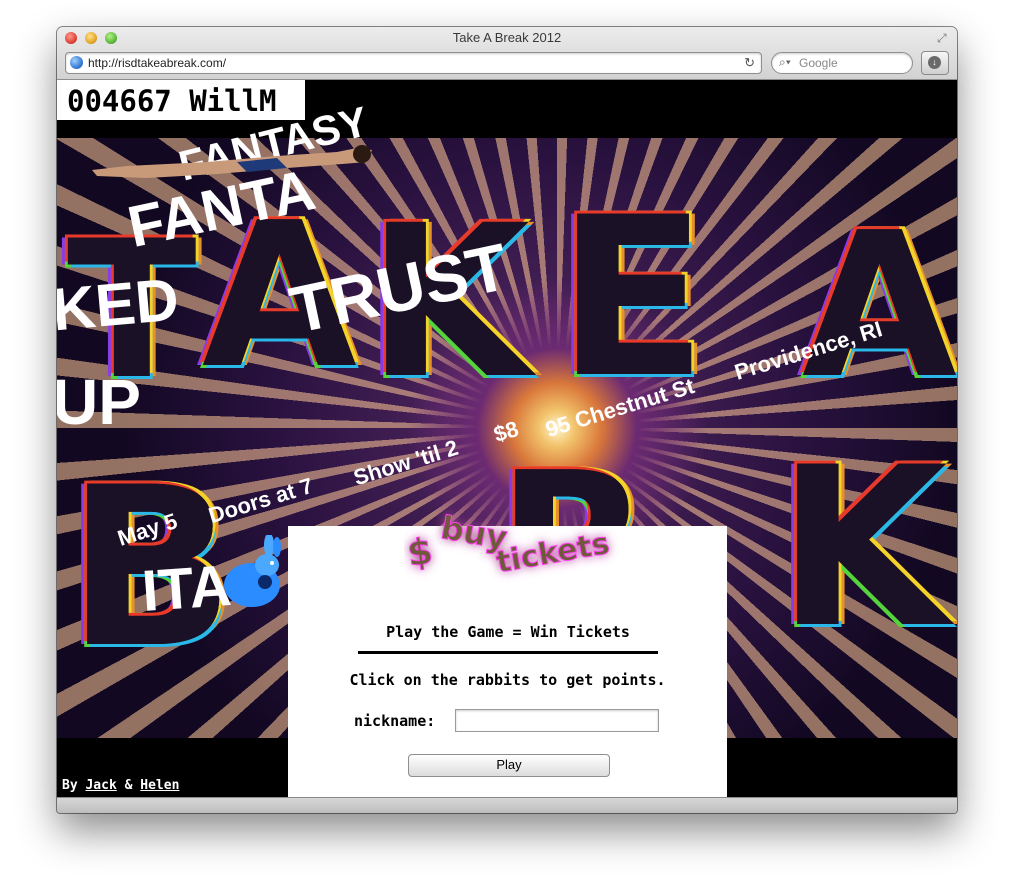 This screenshot has width=1014, height=884. Describe the element at coordinates (508, 632) in the screenshot. I see `game-title: Play the Game = Win Tickets` at that location.